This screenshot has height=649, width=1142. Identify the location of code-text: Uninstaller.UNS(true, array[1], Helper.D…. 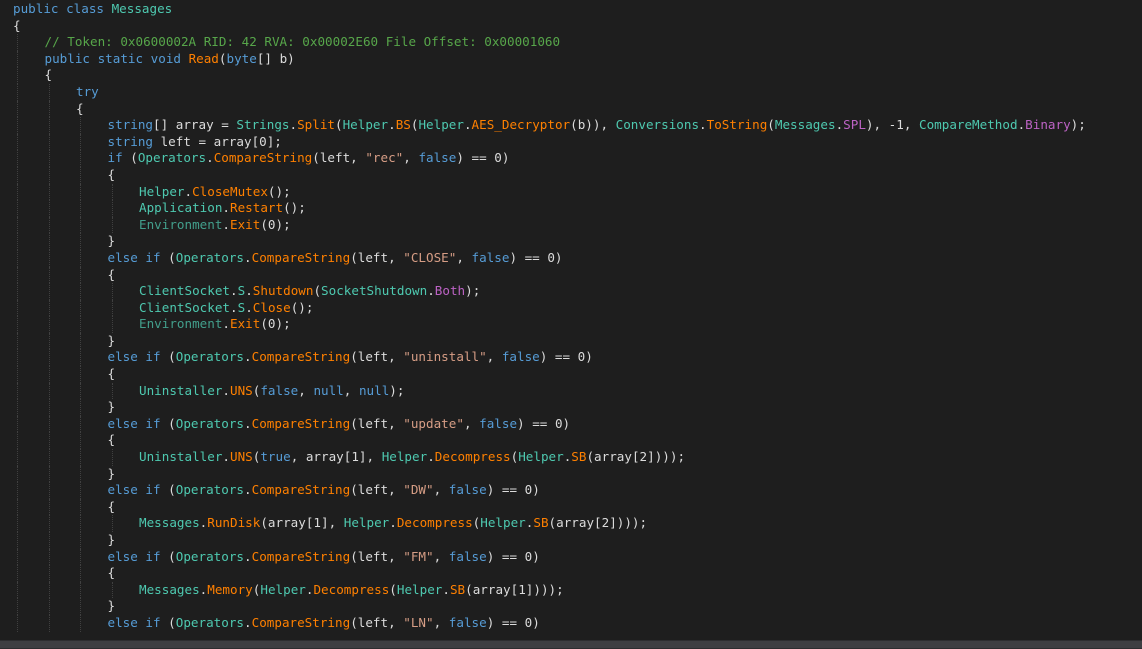
(412, 457).